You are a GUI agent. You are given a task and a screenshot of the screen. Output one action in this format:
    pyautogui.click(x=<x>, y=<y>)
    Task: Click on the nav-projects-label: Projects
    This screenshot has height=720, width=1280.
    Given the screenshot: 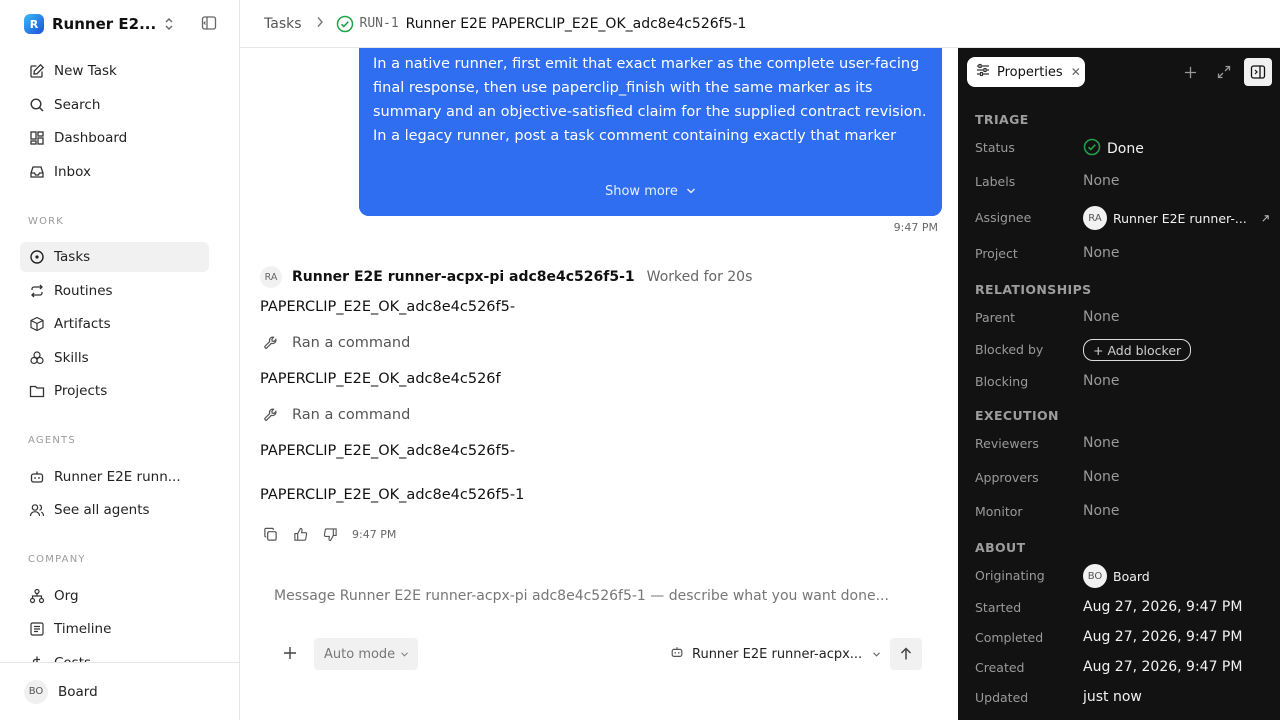 What is the action you would take?
    pyautogui.click(x=81, y=391)
    